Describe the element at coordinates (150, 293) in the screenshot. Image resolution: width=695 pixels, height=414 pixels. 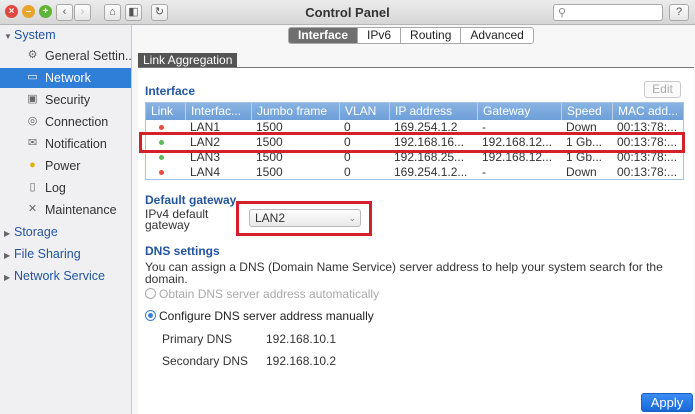
I see `radio-unselected-icon` at that location.